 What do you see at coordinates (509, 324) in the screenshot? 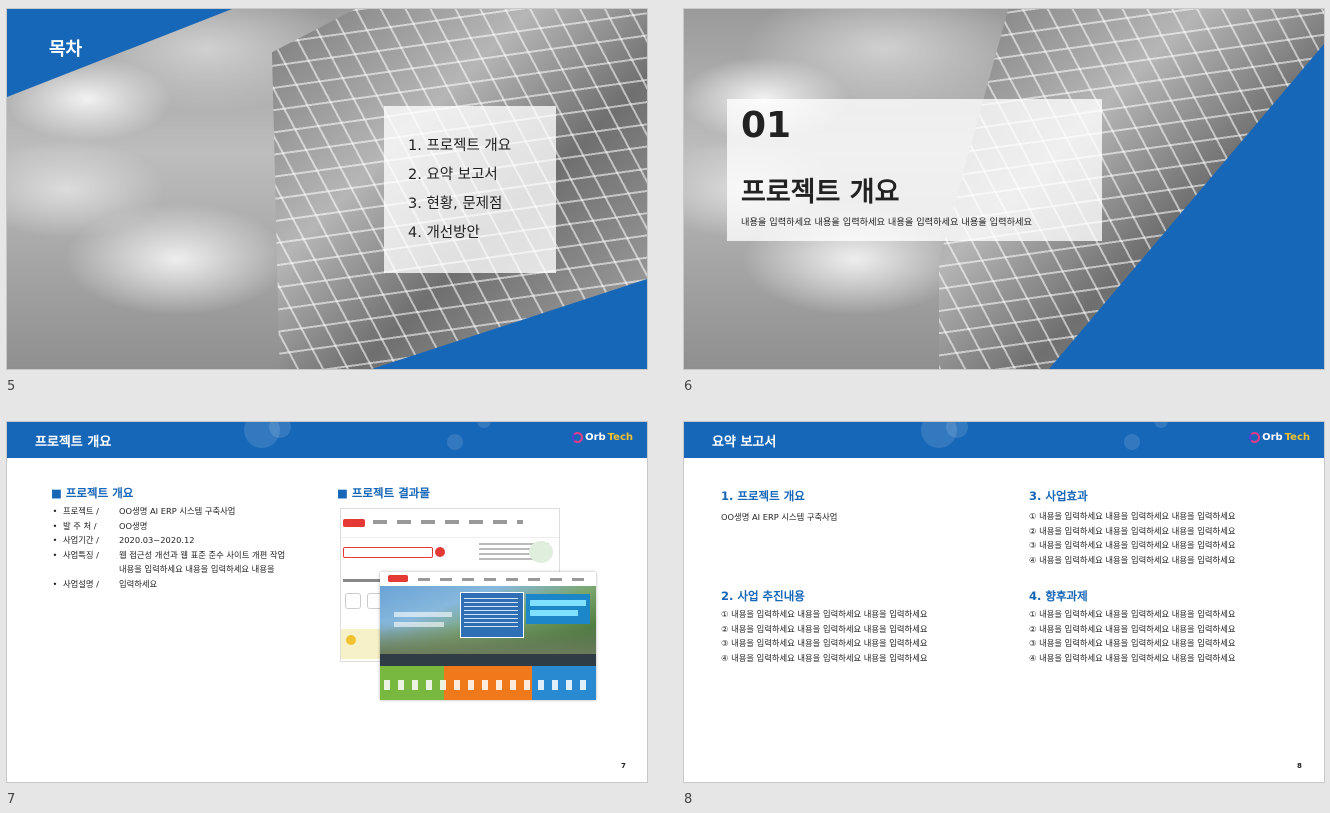
I see `blue-corner-bottom-right` at bounding box center [509, 324].